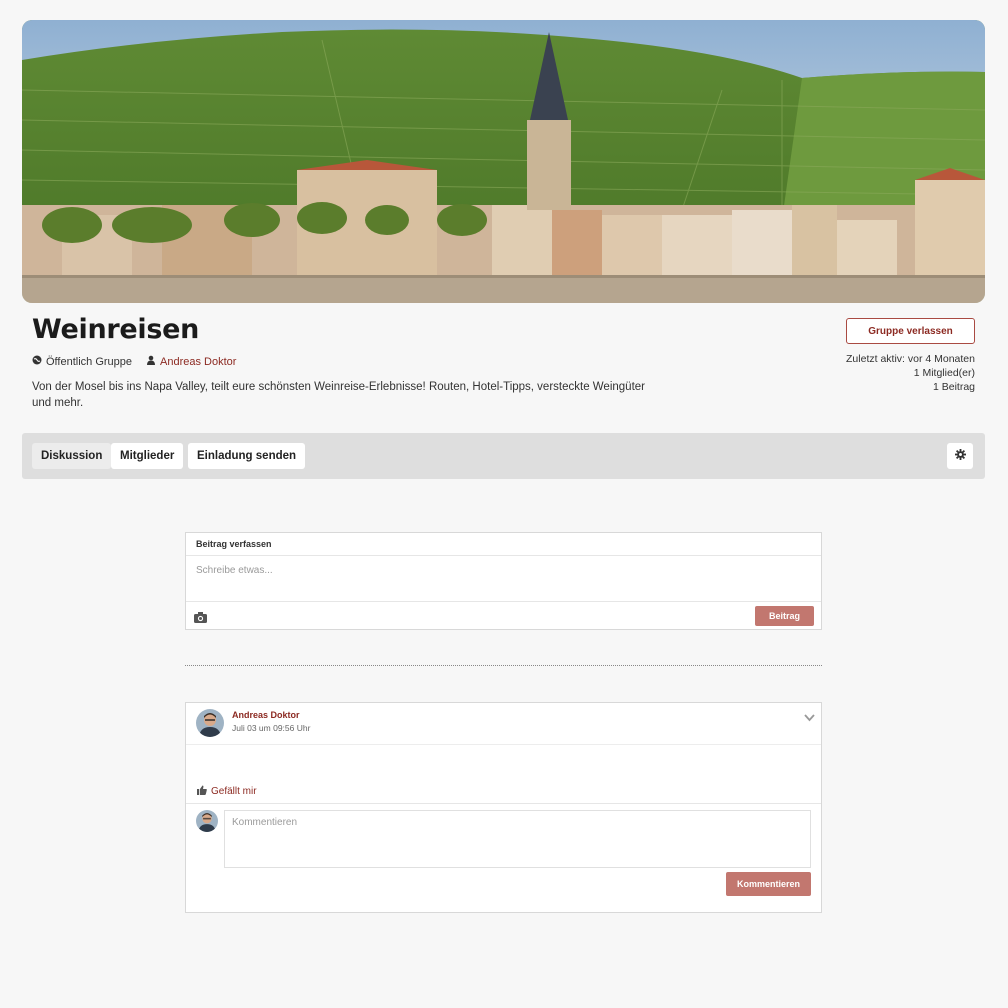  What do you see at coordinates (151, 361) in the screenshot?
I see `user-icon` at bounding box center [151, 361].